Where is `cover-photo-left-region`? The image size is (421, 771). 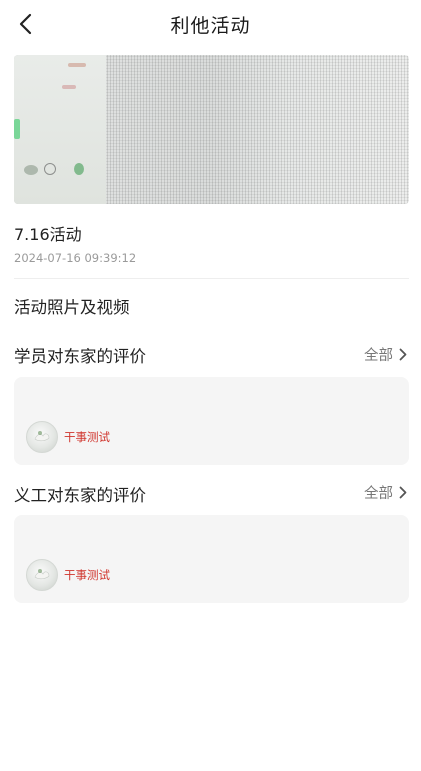
cover-photo-left-region is located at coordinates (60, 129).